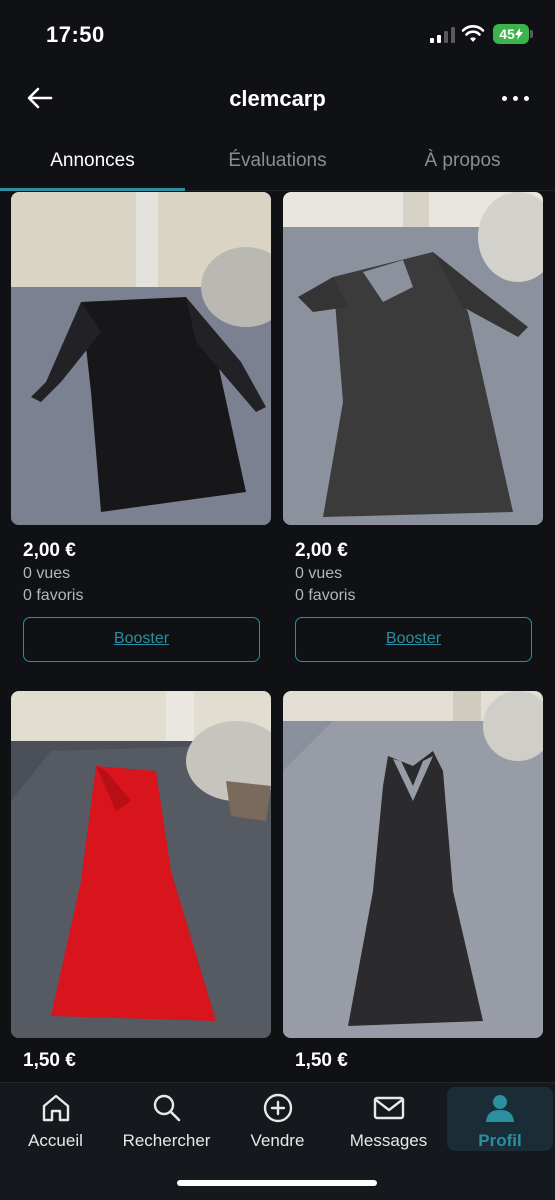 The width and height of the screenshot is (555, 1200). What do you see at coordinates (388, 1140) in the screenshot?
I see `nav-label: Messages` at bounding box center [388, 1140].